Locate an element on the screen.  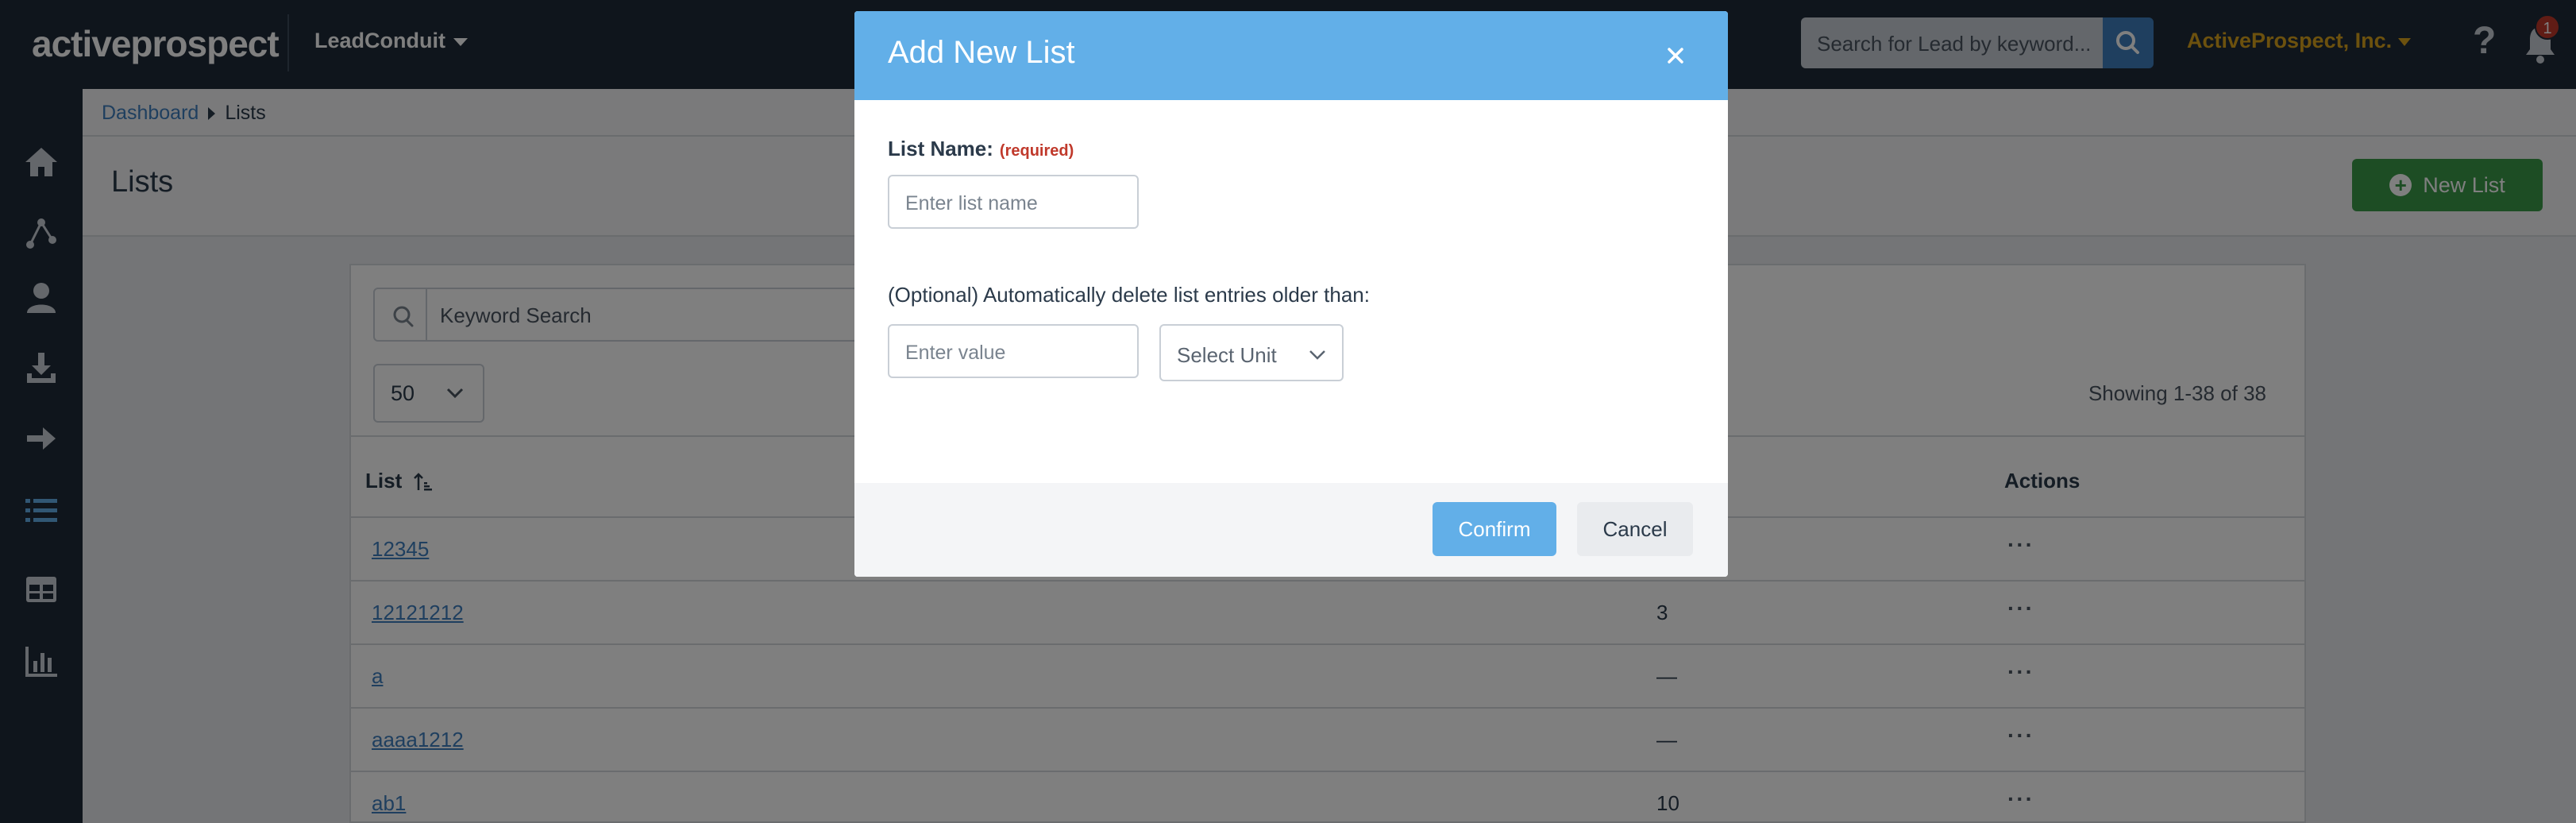
cancel-button: Cancel is located at coordinates (1635, 529).